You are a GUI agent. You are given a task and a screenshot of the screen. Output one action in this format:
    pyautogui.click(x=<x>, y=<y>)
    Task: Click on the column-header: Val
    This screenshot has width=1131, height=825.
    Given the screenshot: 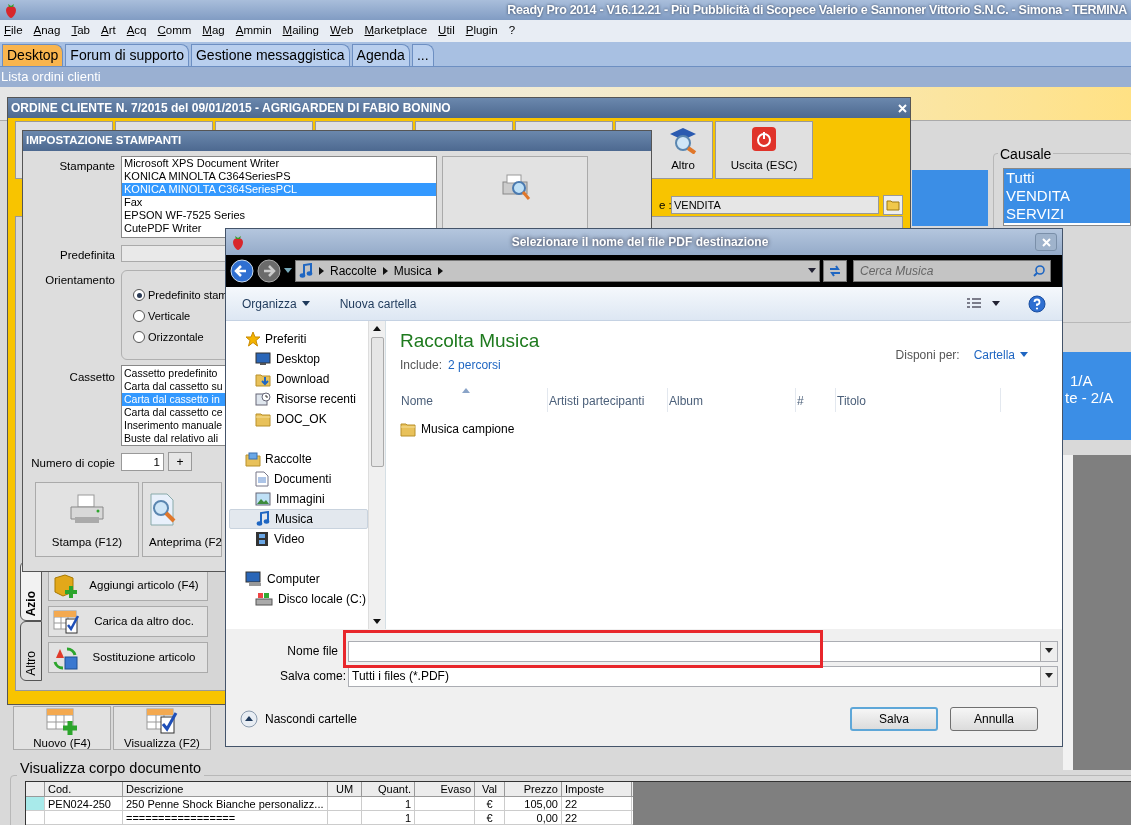 What is the action you would take?
    pyautogui.click(x=490, y=789)
    